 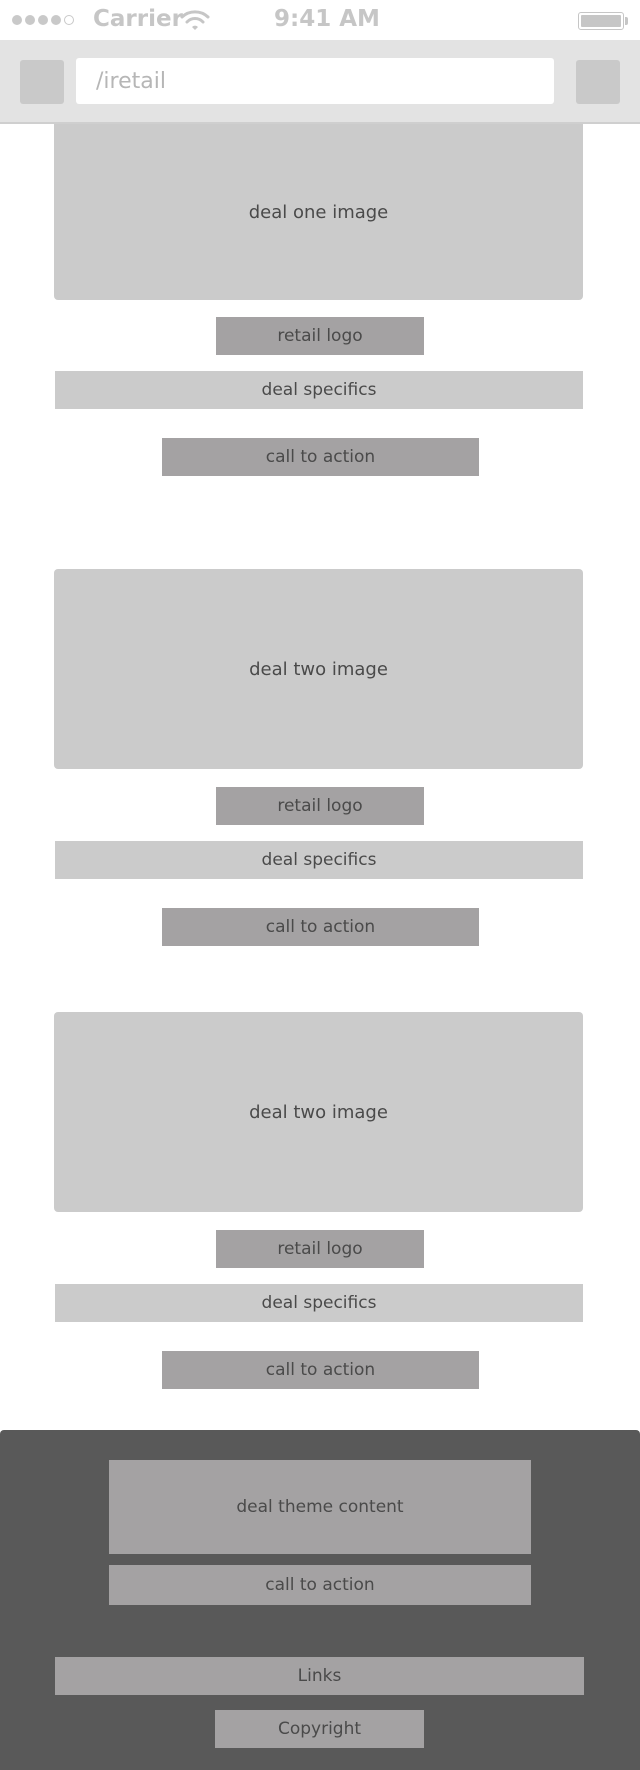 I want to click on signal-dots-icon, so click(x=43, y=20).